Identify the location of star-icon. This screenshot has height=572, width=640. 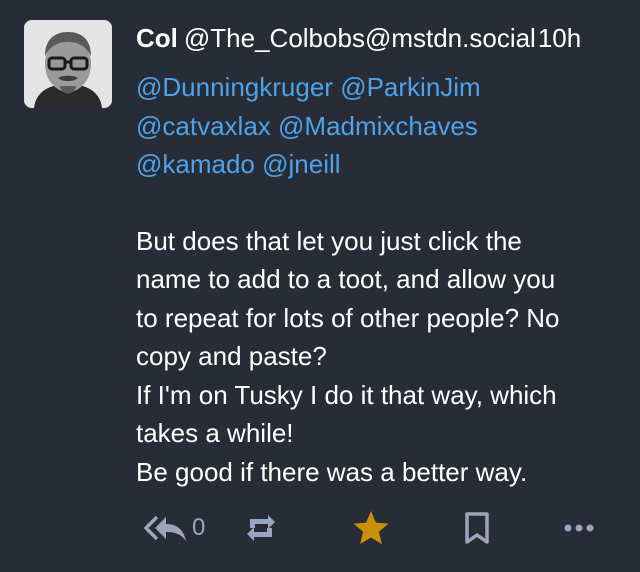
(371, 528).